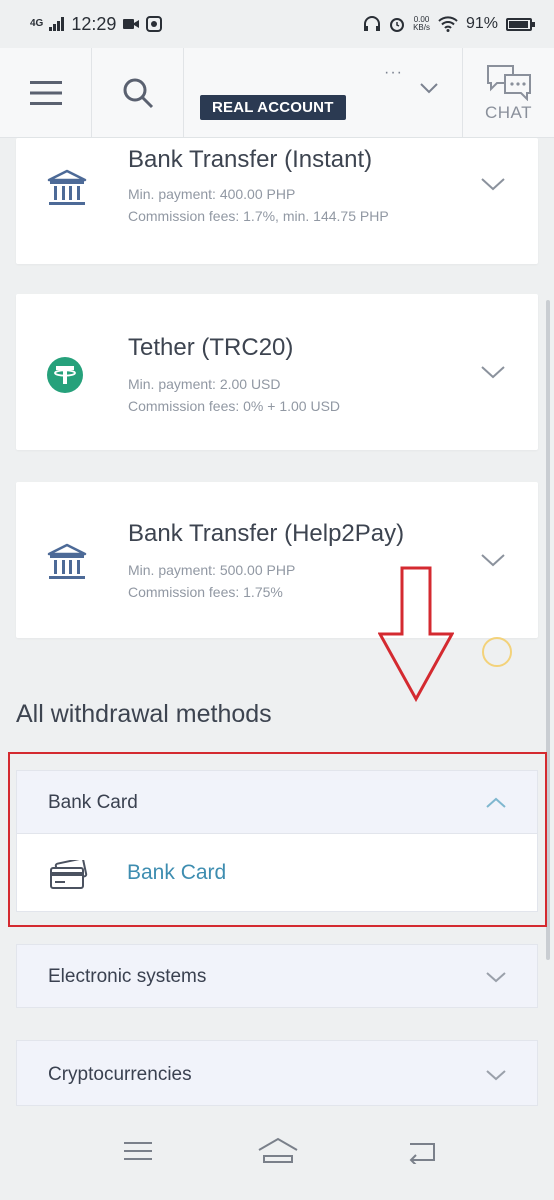 Image resolution: width=554 pixels, height=1200 pixels. What do you see at coordinates (278, 1151) in the screenshot?
I see `home-icon` at bounding box center [278, 1151].